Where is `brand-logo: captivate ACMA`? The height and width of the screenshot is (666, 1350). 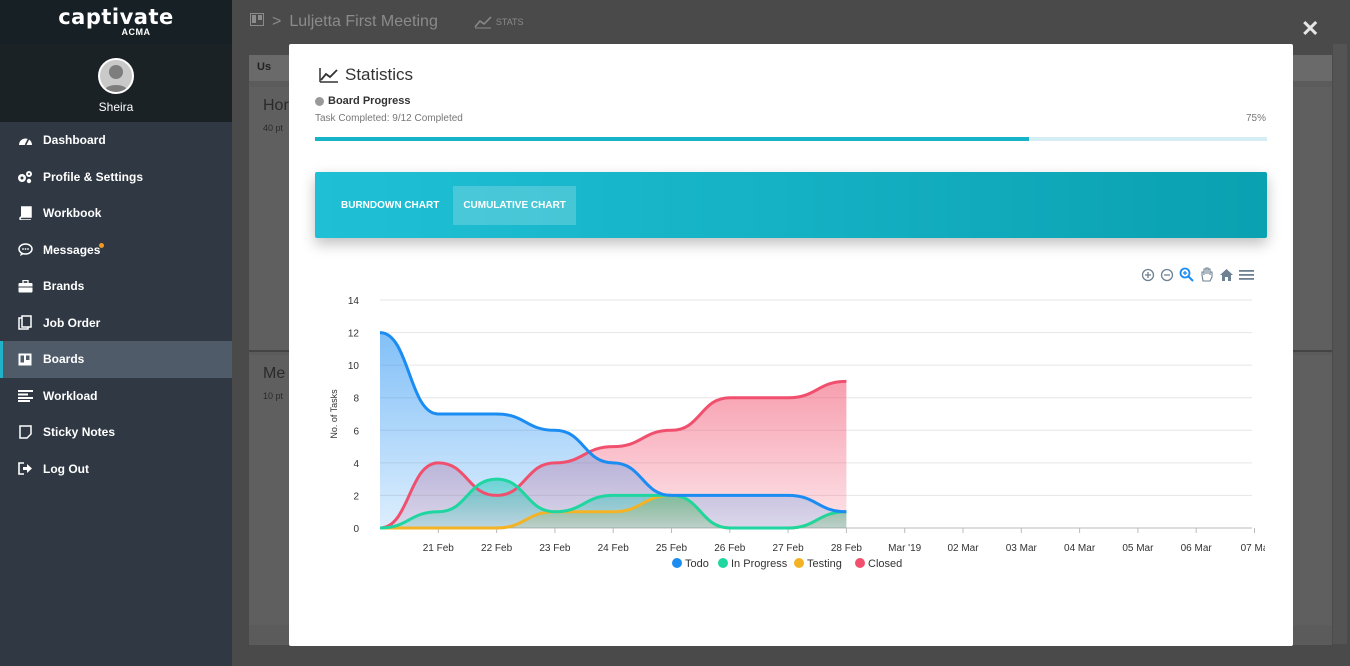
brand-logo: captivate ACMA is located at coordinates (116, 22).